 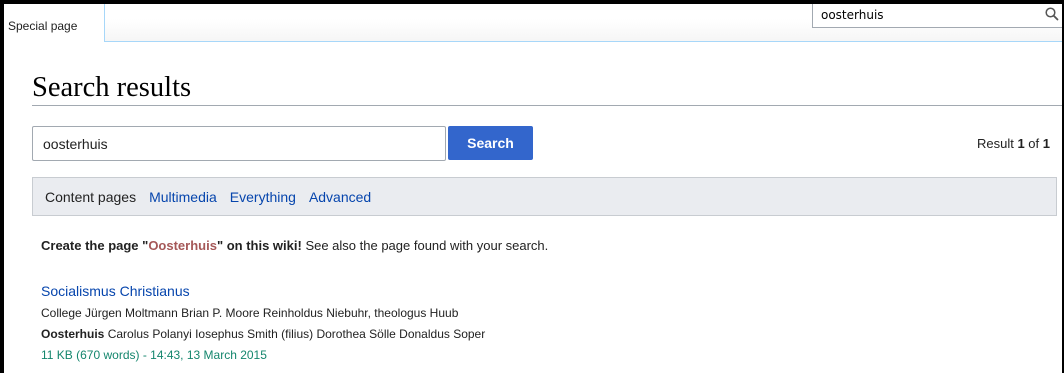 I want to click on result-count-total: 1, so click(x=1046, y=143).